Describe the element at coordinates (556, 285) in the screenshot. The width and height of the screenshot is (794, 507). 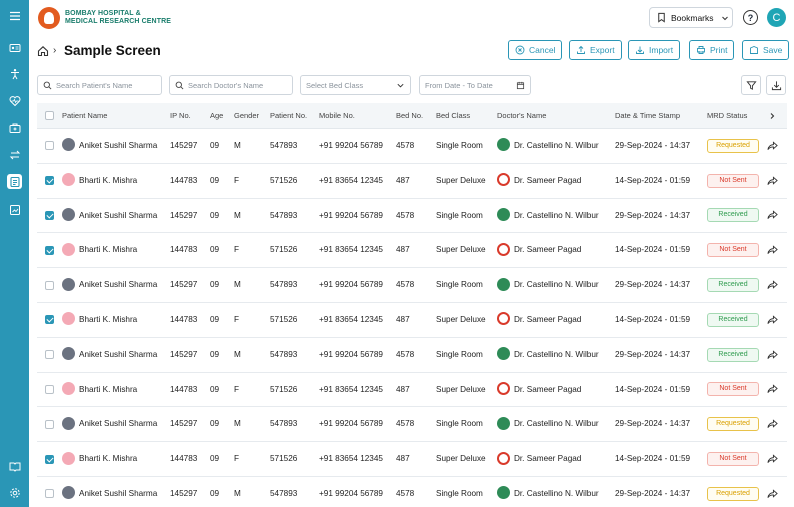
I see `doctor-name: Dr. Castellino N. Wilbur` at that location.